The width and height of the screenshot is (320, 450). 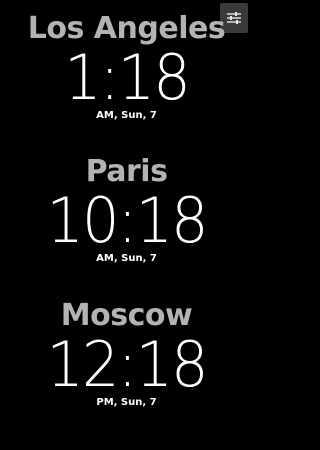 What do you see at coordinates (127, 220) in the screenshot?
I see `time-display: 10:18` at bounding box center [127, 220].